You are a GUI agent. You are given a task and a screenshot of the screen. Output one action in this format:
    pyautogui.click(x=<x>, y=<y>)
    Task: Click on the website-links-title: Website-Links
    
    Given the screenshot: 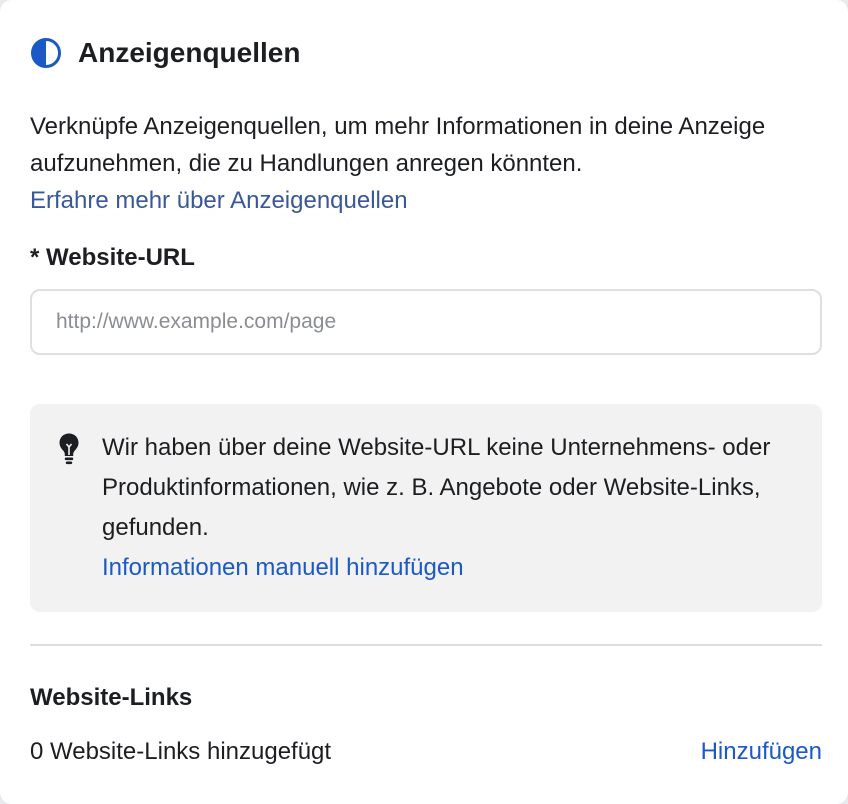 What is the action you would take?
    pyautogui.click(x=111, y=697)
    